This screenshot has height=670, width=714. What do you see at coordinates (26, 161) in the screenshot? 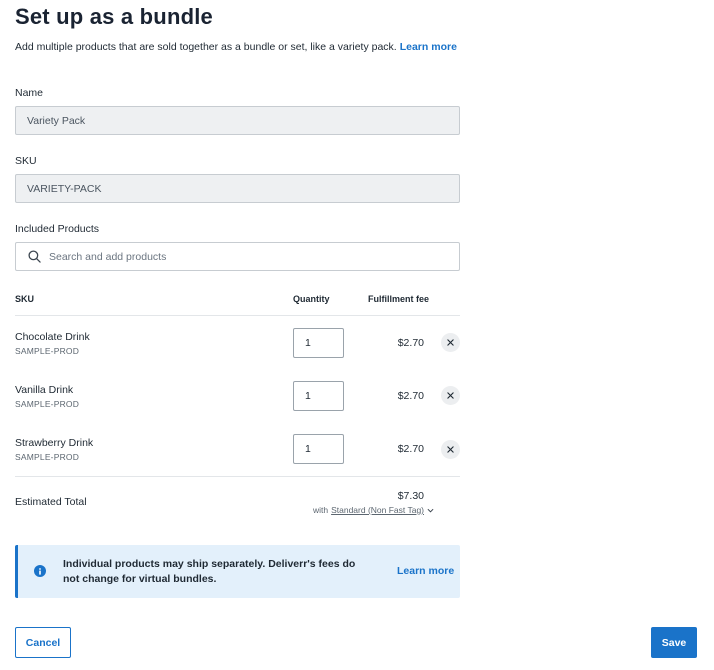
I see `sku-label: SKU` at bounding box center [26, 161].